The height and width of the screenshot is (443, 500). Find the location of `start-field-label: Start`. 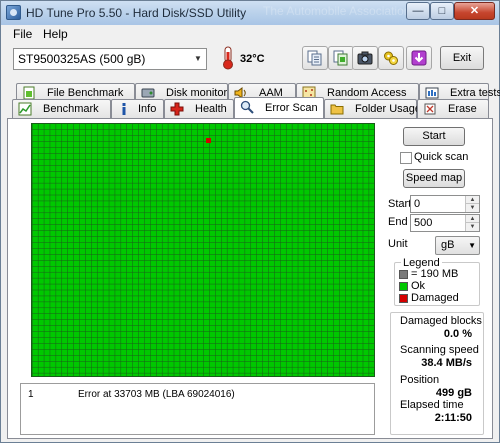

start-field-label: Start is located at coordinates (400, 204).